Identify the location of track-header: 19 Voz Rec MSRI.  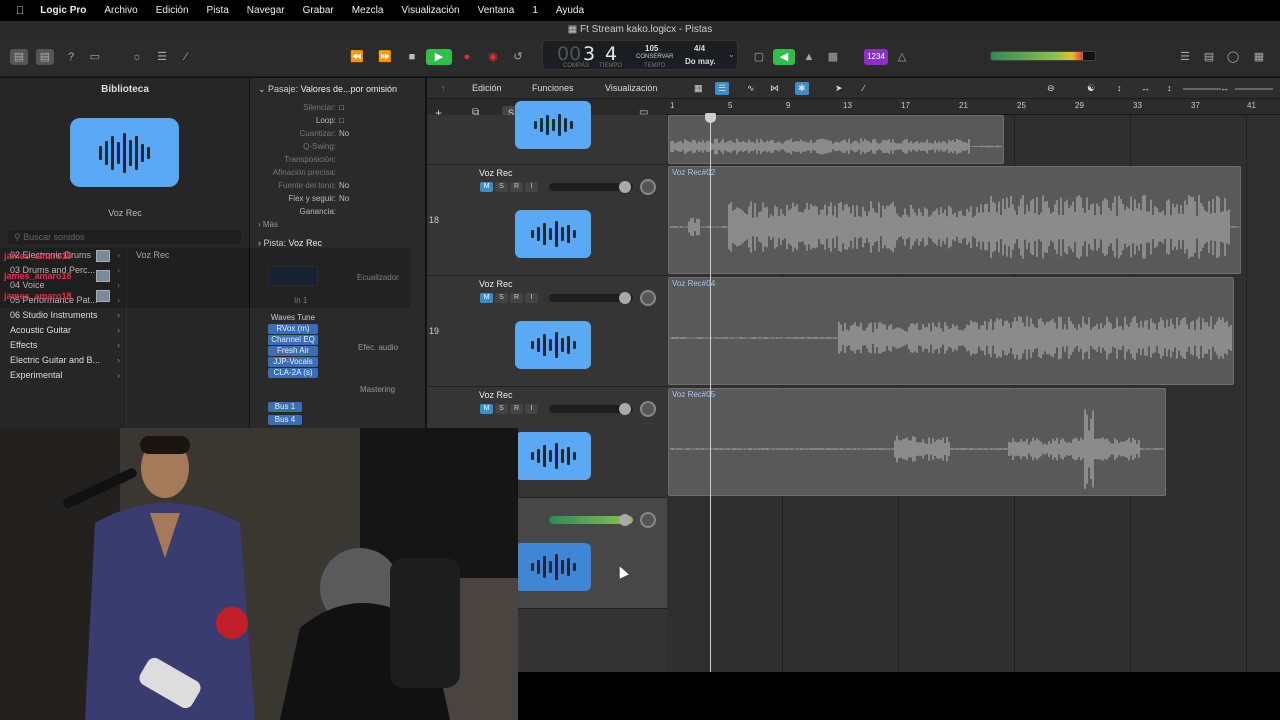
(547, 331).